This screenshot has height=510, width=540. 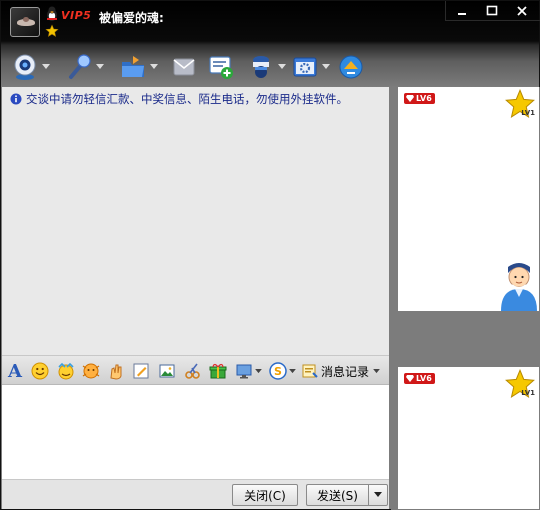 I want to click on video-call-button, so click(x=30, y=67).